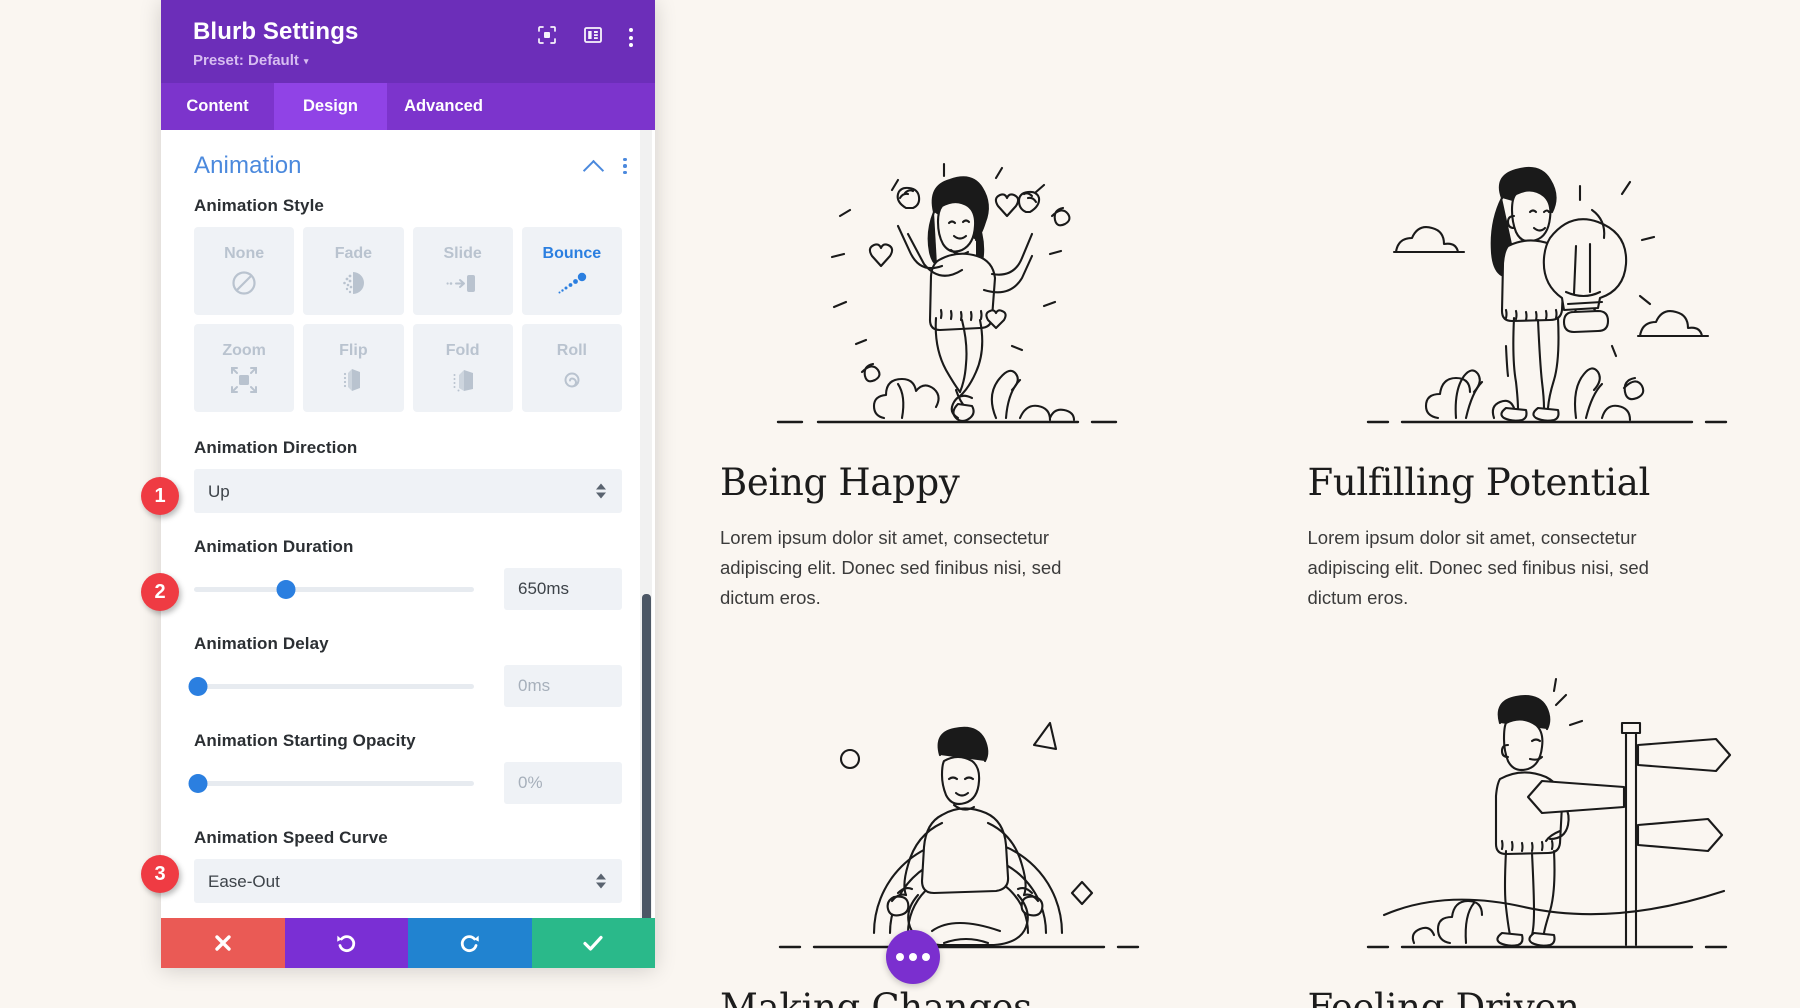 The height and width of the screenshot is (1008, 1800). I want to click on cancel-button, so click(223, 943).